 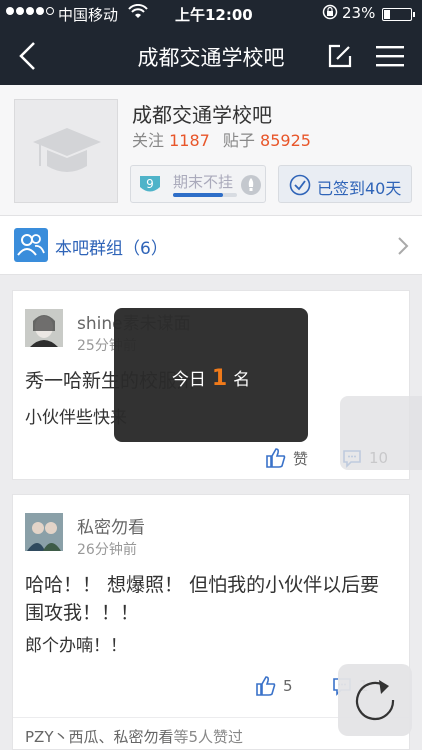 What do you see at coordinates (210, 599) in the screenshot?
I see `post-title: 哈哈！！ 想爆照！ 但怕我的小伙伴以后要围攻我！！！` at bounding box center [210, 599].